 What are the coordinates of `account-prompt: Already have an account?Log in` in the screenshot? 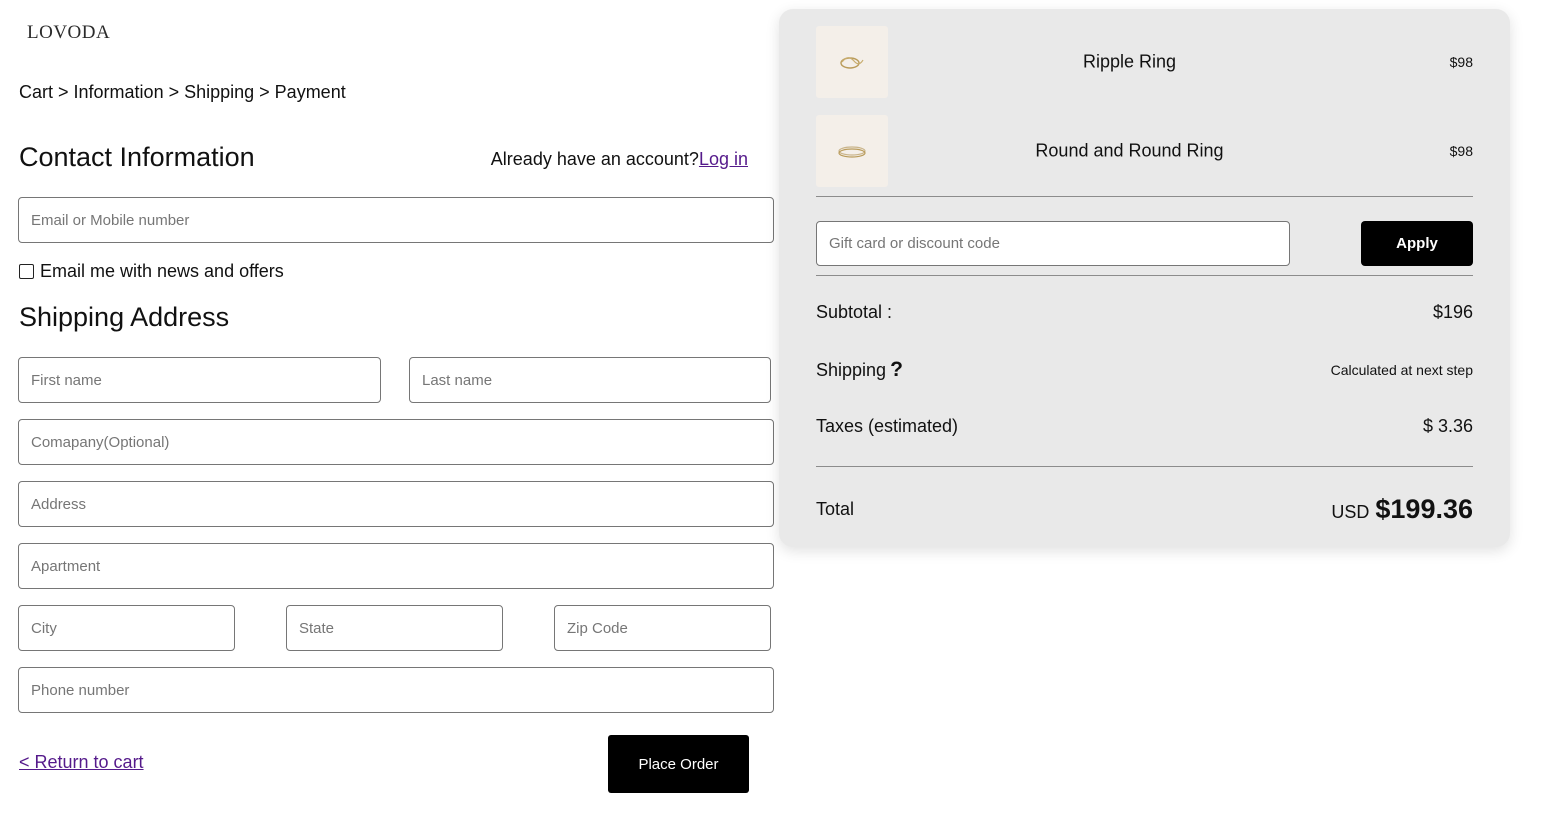 It's located at (619, 159).